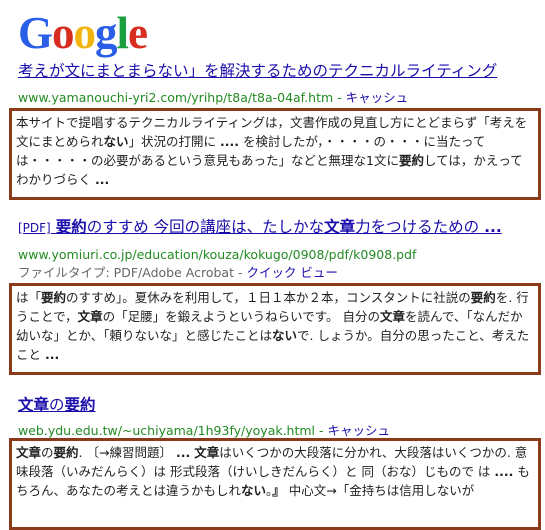  Describe the element at coordinates (106, 33) in the screenshot. I see `logo-letter: g` at that location.